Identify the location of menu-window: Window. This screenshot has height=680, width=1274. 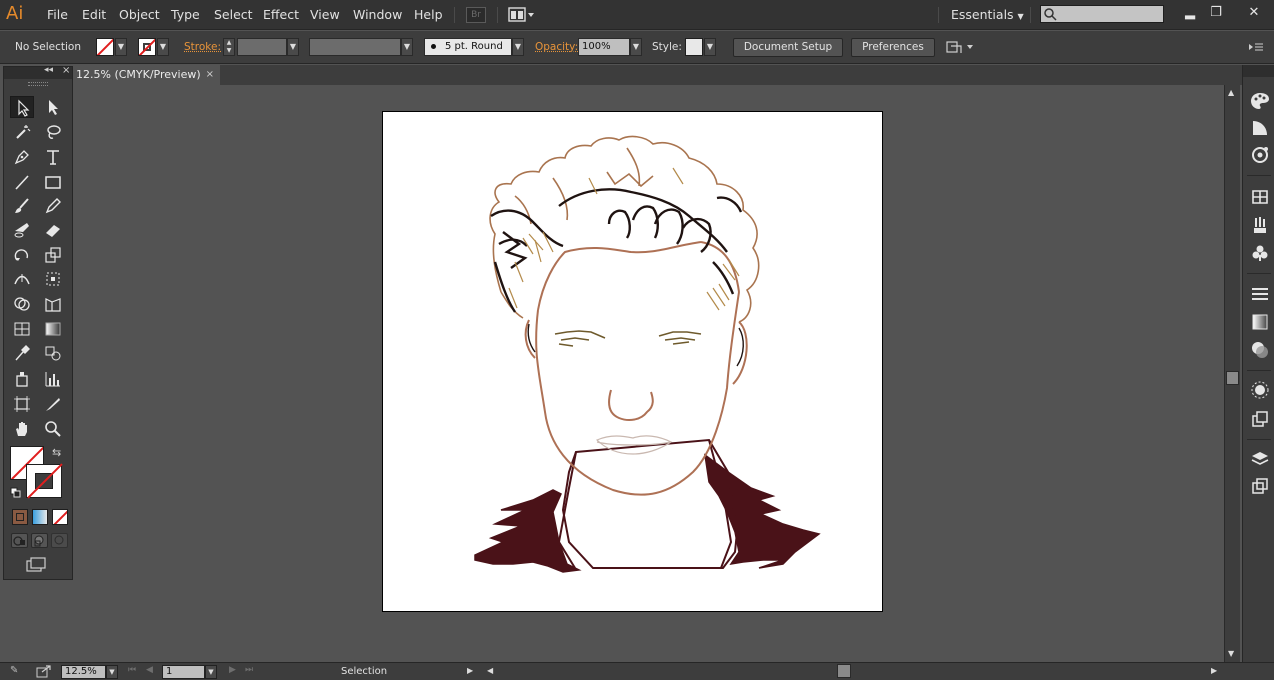
(377, 14).